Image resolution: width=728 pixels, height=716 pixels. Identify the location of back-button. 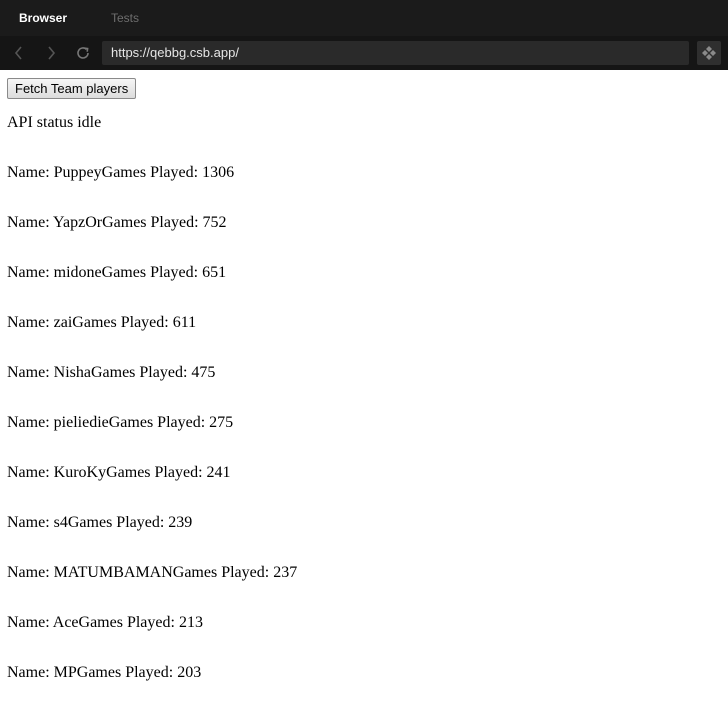
(19, 53).